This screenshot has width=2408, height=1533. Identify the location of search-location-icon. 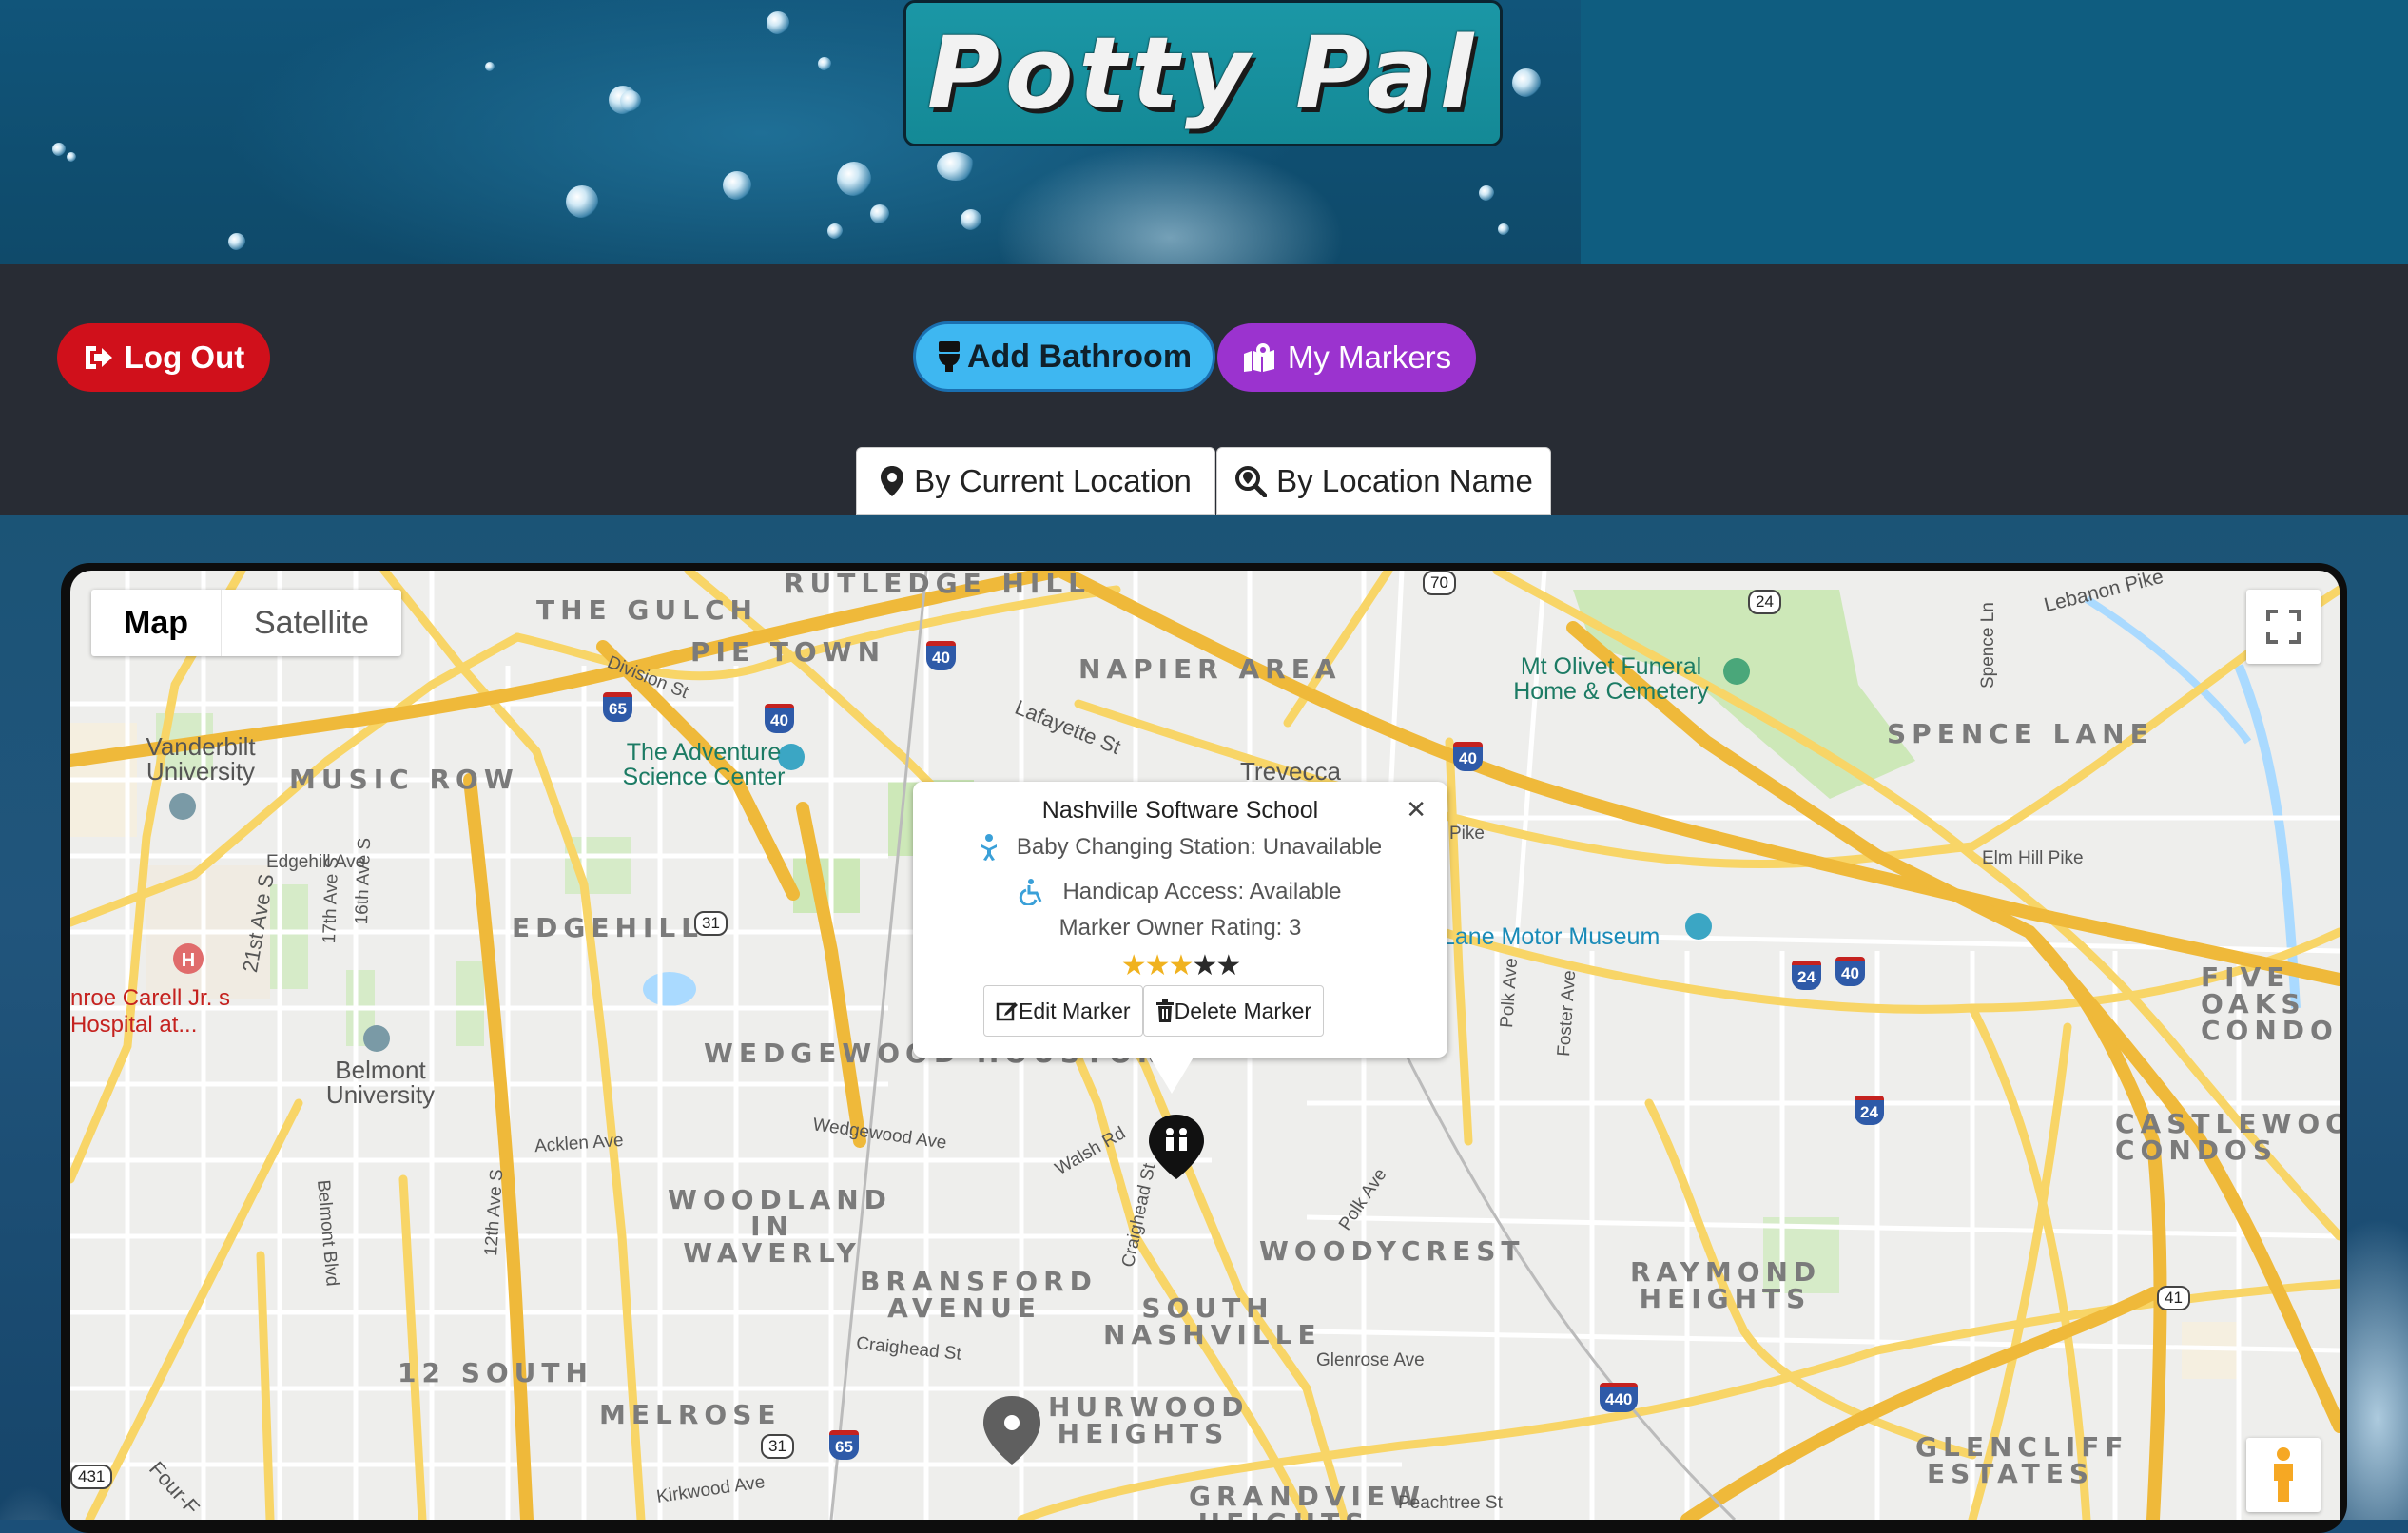
(1252, 481).